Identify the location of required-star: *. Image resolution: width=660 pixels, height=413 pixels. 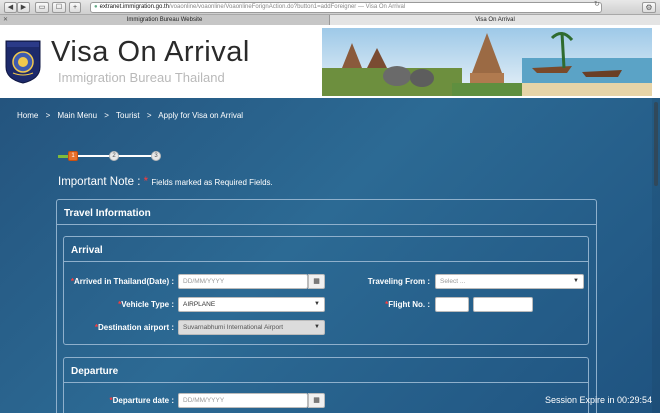
(146, 182).